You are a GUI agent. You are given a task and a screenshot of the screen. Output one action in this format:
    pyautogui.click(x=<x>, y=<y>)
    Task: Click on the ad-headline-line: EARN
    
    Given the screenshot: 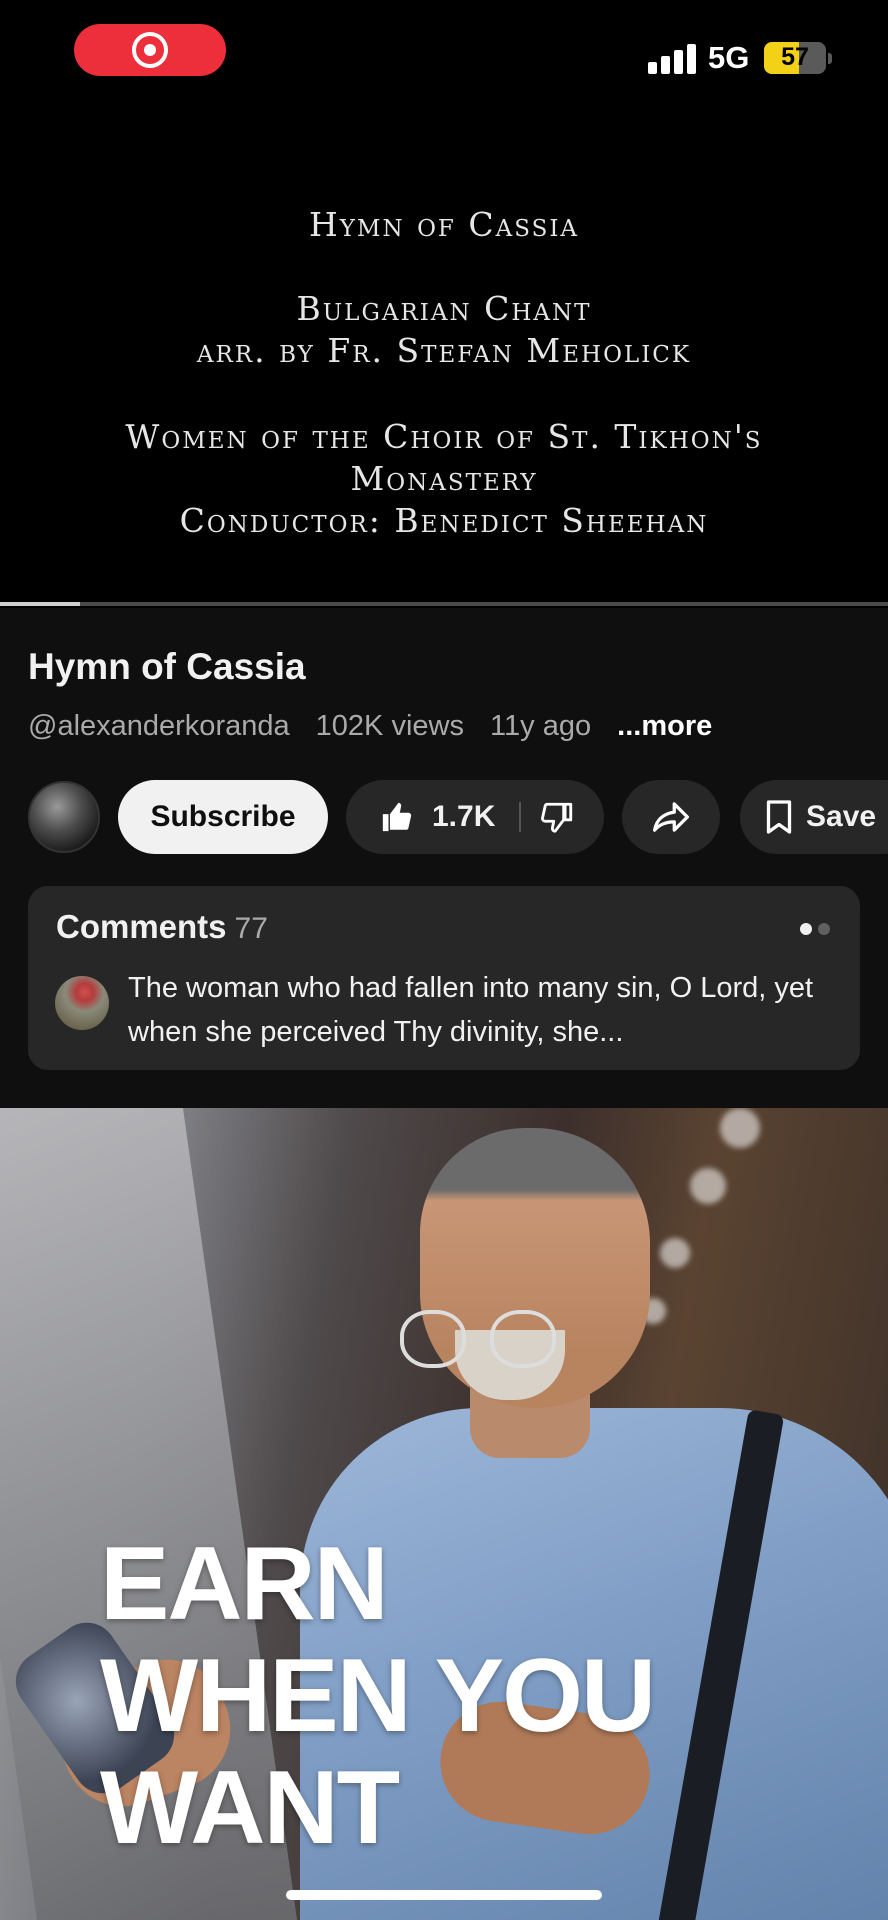 What is the action you would take?
    pyautogui.click(x=244, y=1584)
    